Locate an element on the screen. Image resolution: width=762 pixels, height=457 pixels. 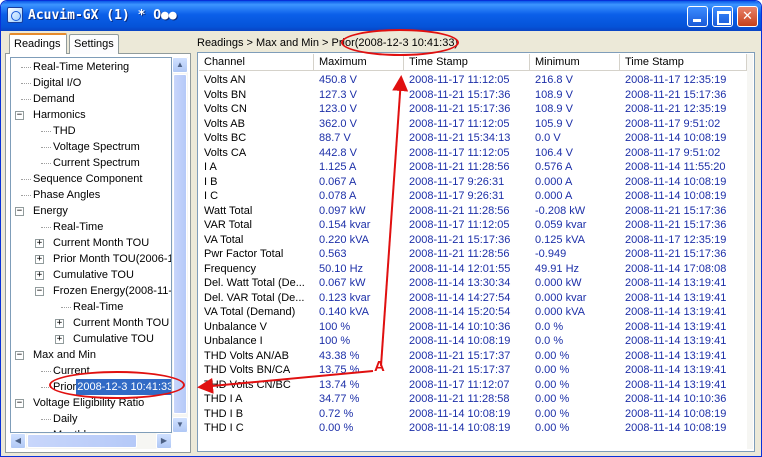
annotation-arrow-left is located at coordinates (285, 382).